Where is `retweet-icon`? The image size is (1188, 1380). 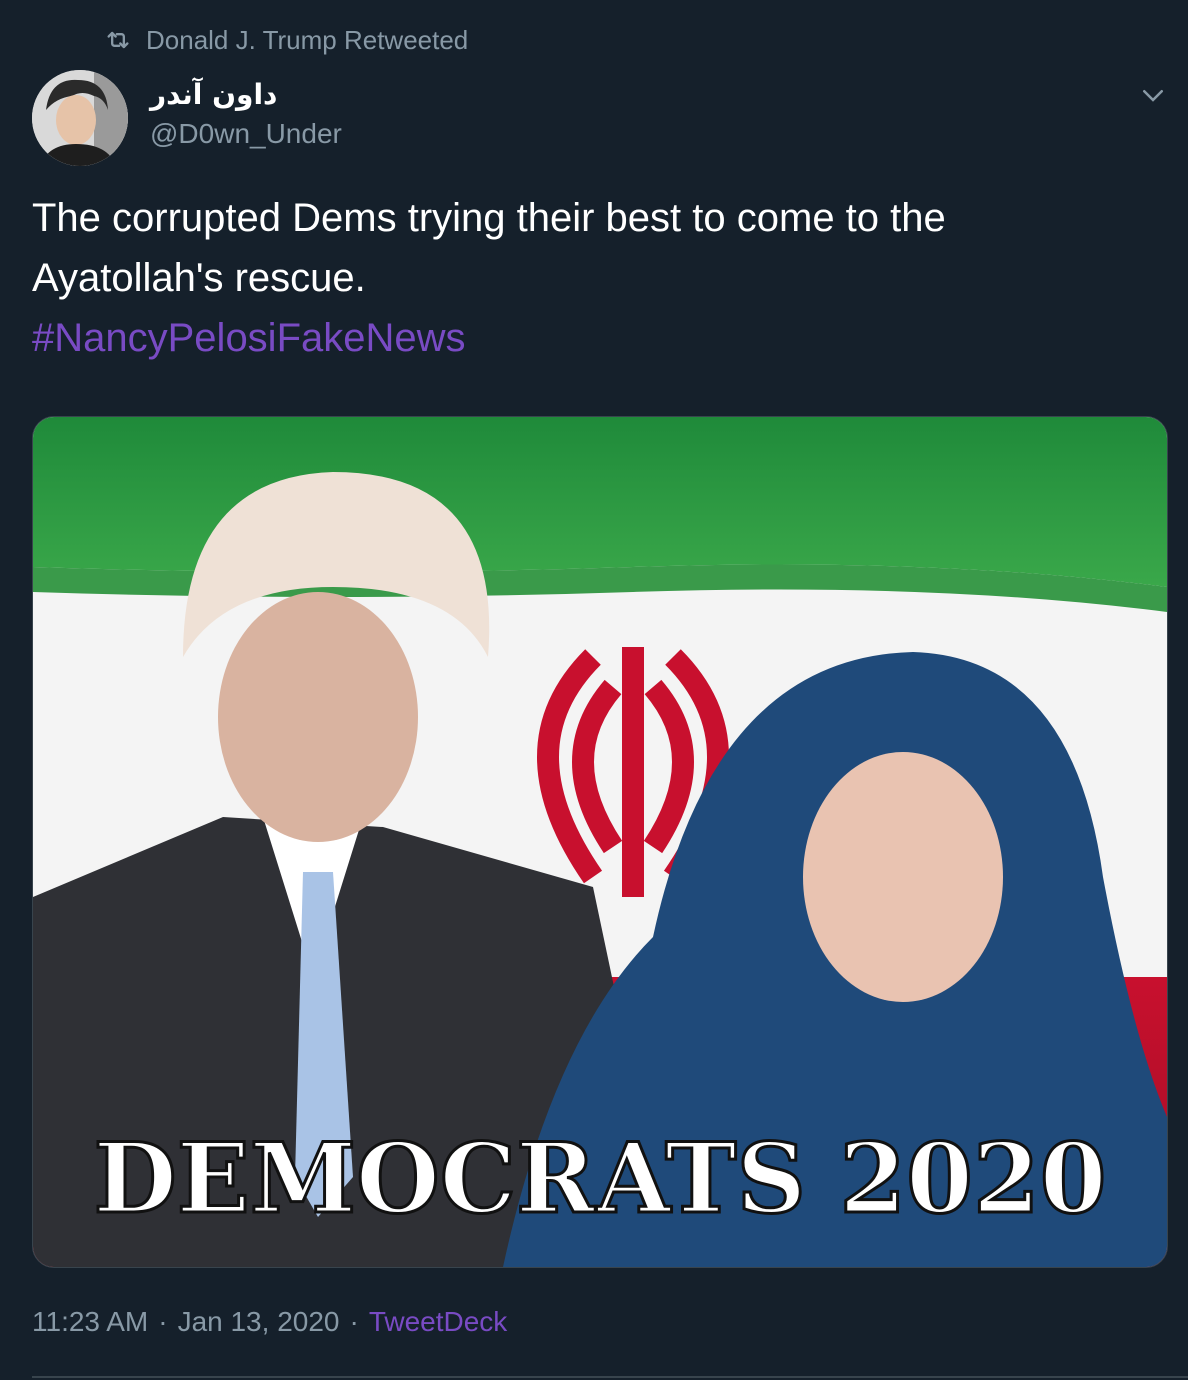
retweet-icon is located at coordinates (118, 40).